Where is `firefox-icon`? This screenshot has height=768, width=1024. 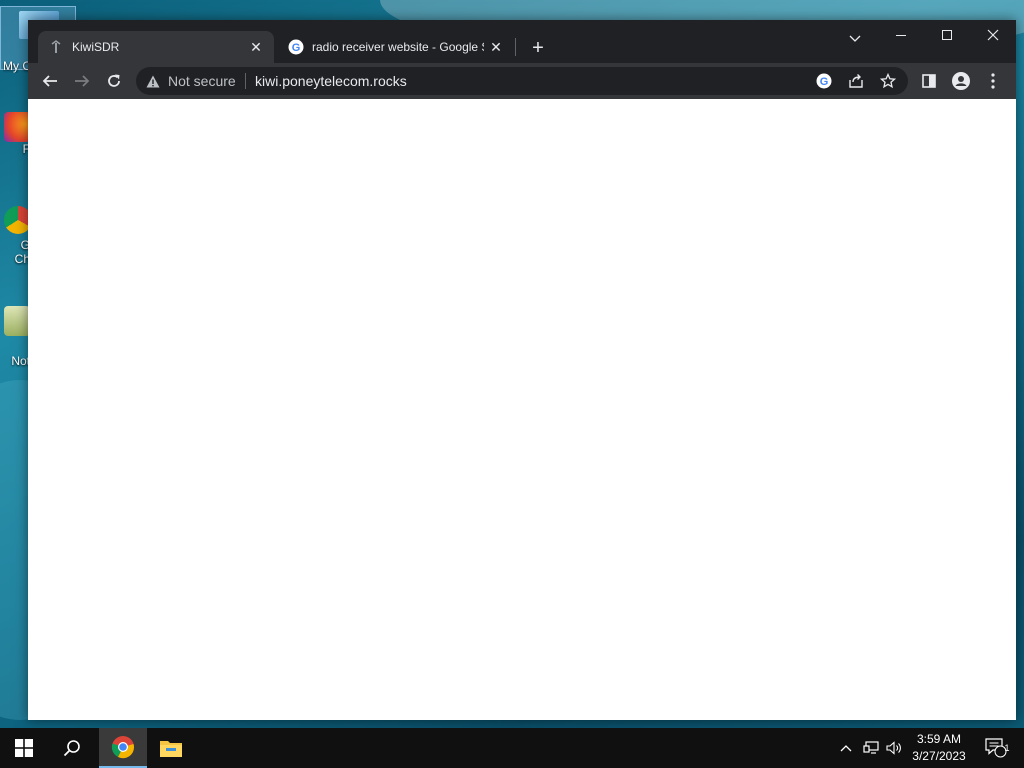
firefox-icon is located at coordinates (17, 127).